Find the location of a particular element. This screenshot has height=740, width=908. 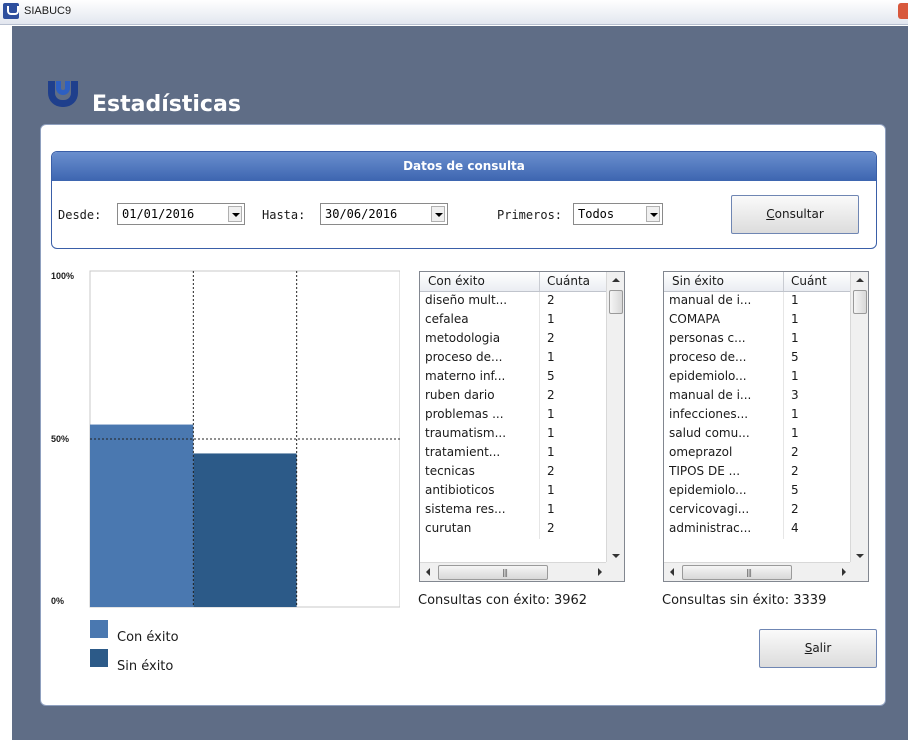

fail-row: TIPOS DE ... 2 is located at coordinates (757, 472).